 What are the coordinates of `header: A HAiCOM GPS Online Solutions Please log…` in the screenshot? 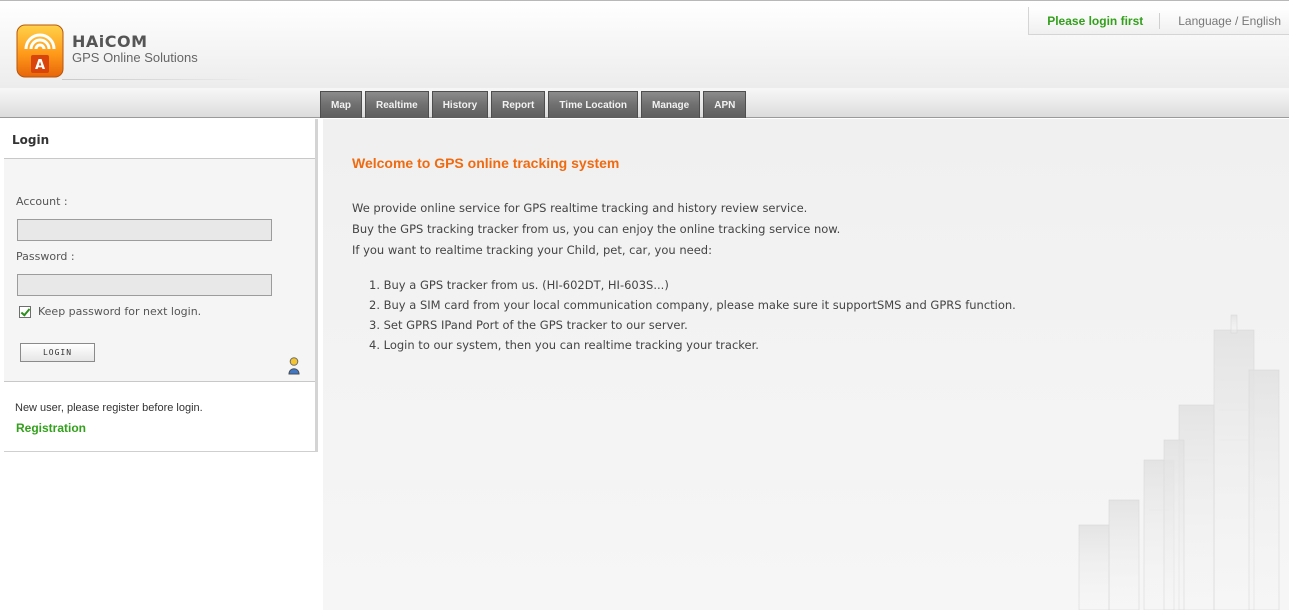 It's located at (644, 44).